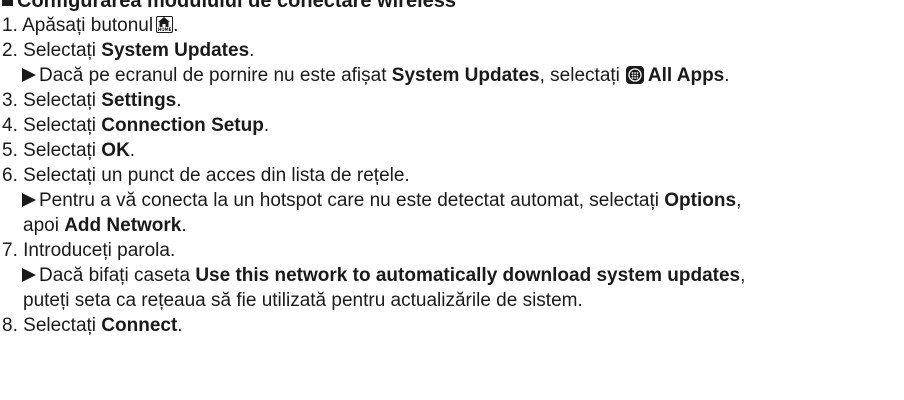  I want to click on step-text: Introduceți parola., so click(99, 250).